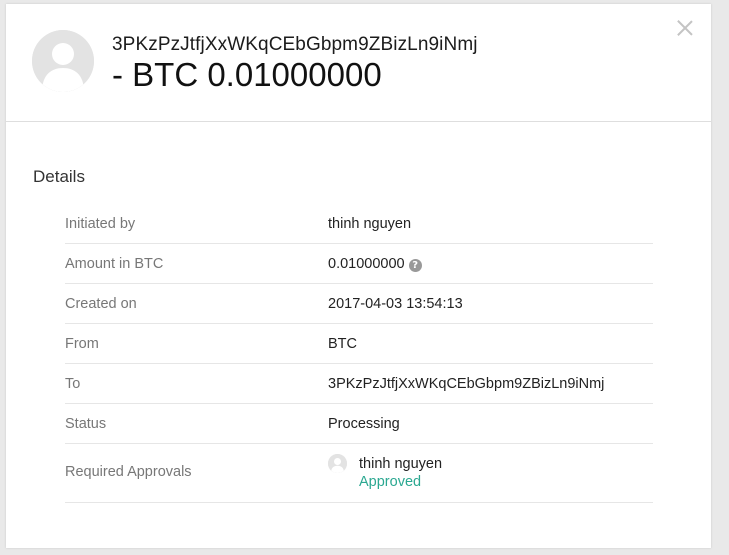  What do you see at coordinates (466, 384) in the screenshot?
I see `detail-value: 3PKzPzJtfjXxWKqCEbGbpm9ZBizLn9iNmj` at bounding box center [466, 384].